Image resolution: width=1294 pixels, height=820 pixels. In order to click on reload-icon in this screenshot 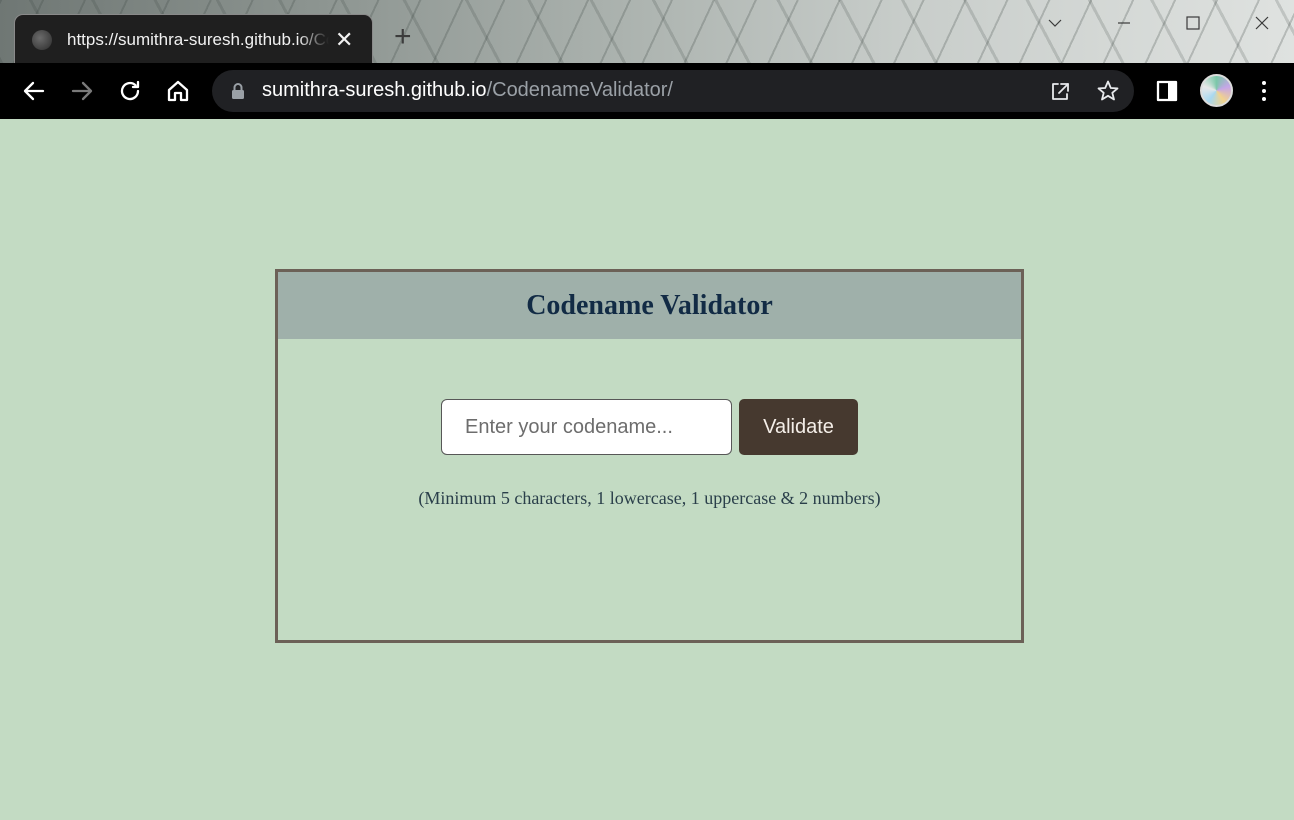, I will do `click(130, 90)`.